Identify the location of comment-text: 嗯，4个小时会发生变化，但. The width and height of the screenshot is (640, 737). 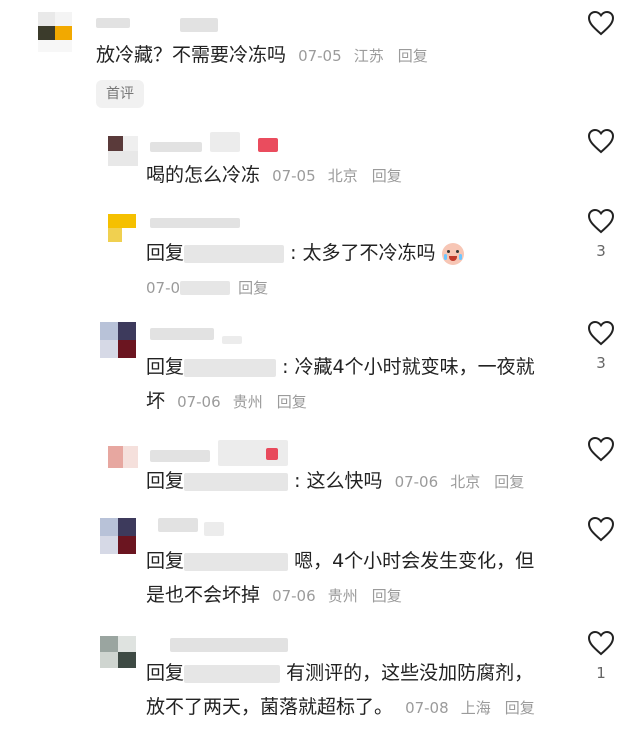
(414, 561).